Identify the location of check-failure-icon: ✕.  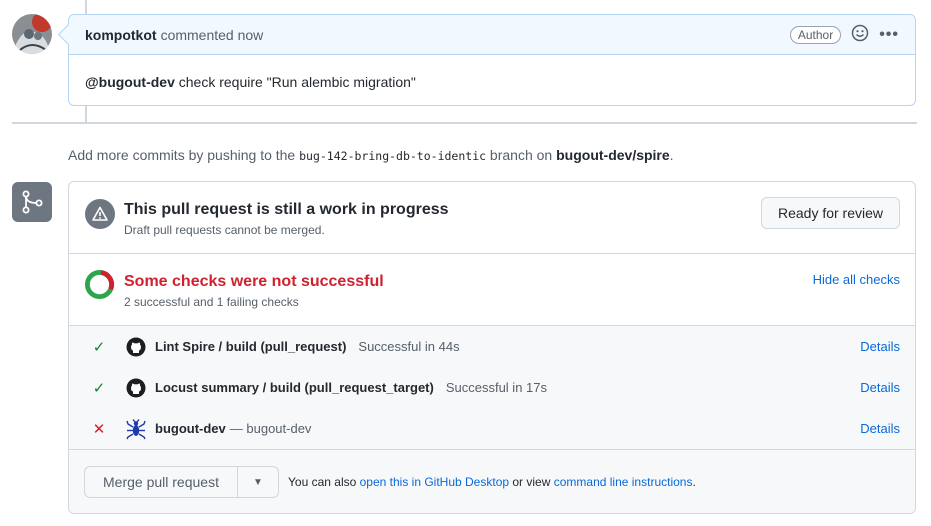
(99, 429).